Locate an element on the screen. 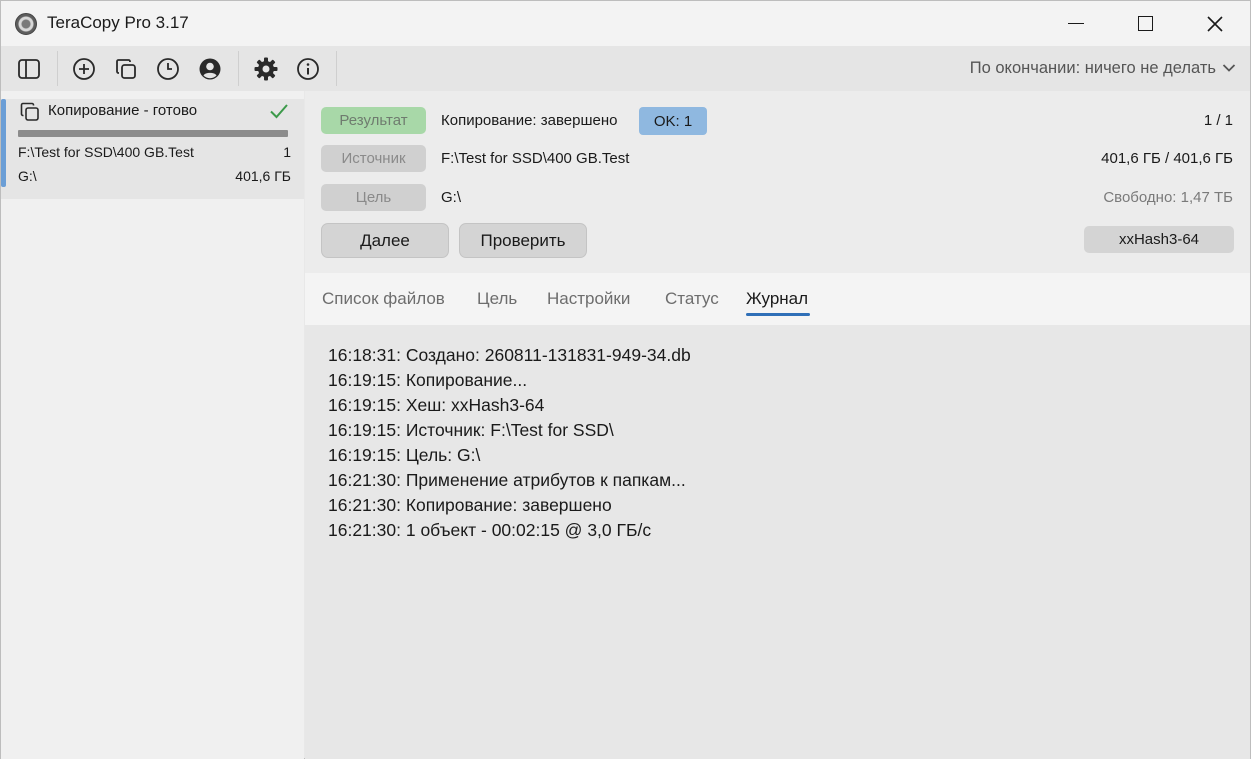 This screenshot has height=759, width=1251. tab-target: Цель is located at coordinates (497, 299).